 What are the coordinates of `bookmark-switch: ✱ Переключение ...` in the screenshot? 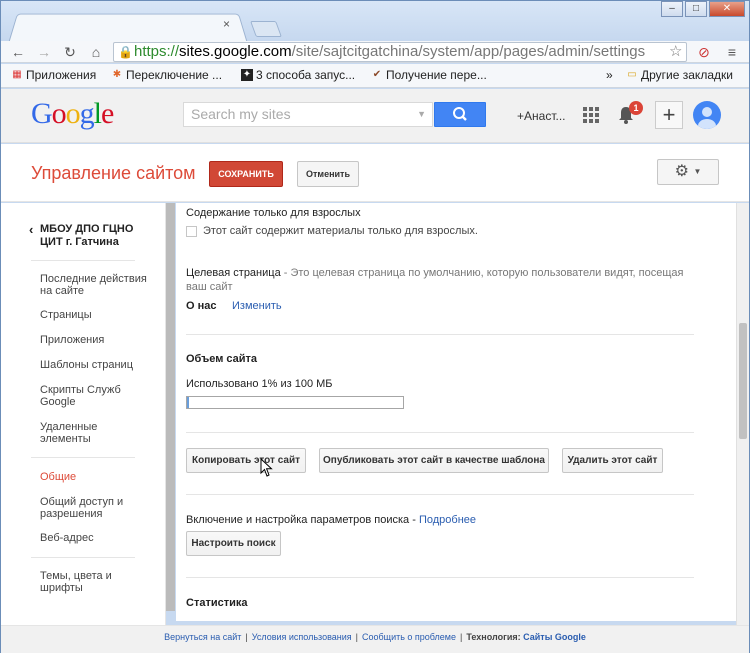 It's located at (166, 75).